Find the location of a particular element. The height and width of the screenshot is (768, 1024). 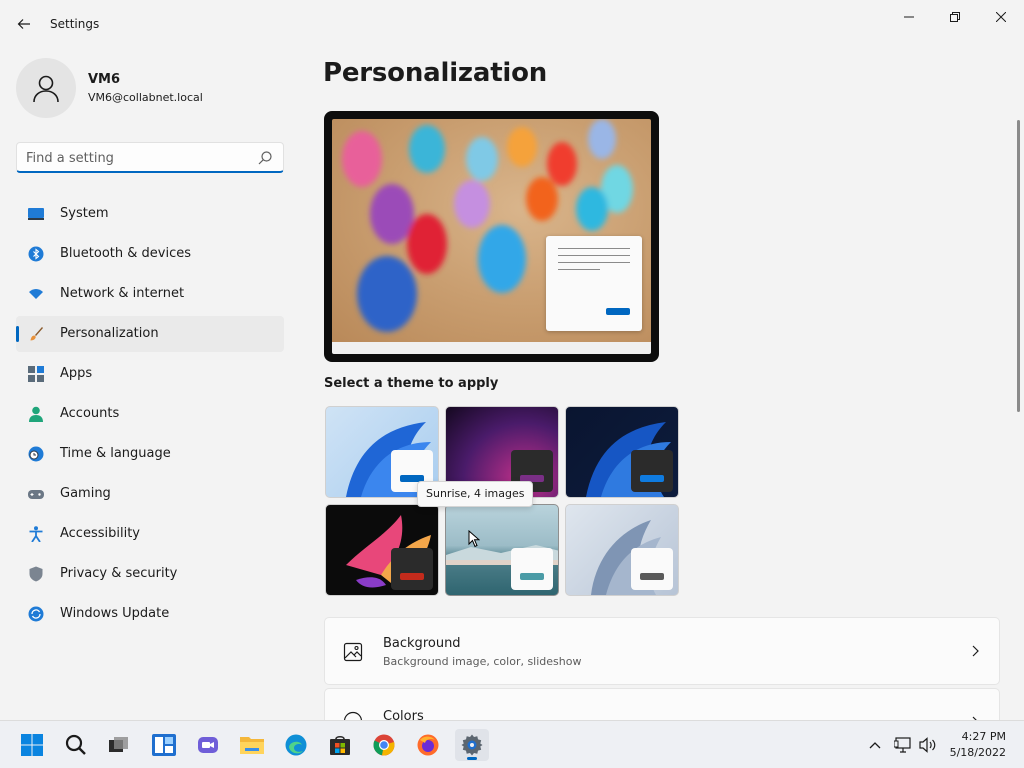

firefox-icon is located at coordinates (428, 745).